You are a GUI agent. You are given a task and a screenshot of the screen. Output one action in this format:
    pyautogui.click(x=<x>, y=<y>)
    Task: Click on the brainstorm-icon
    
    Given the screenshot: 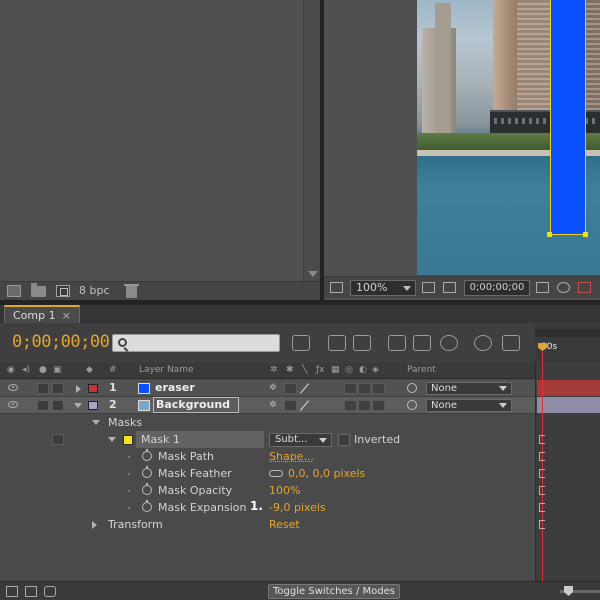 What is the action you would take?
    pyautogui.click(x=511, y=343)
    